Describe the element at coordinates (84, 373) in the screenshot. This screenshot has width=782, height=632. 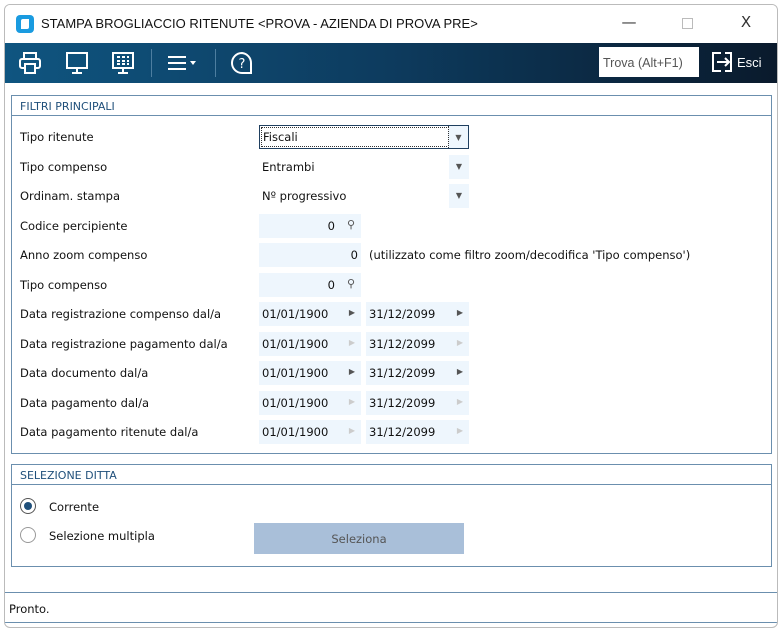
I see `label: Data documento dal/a` at that location.